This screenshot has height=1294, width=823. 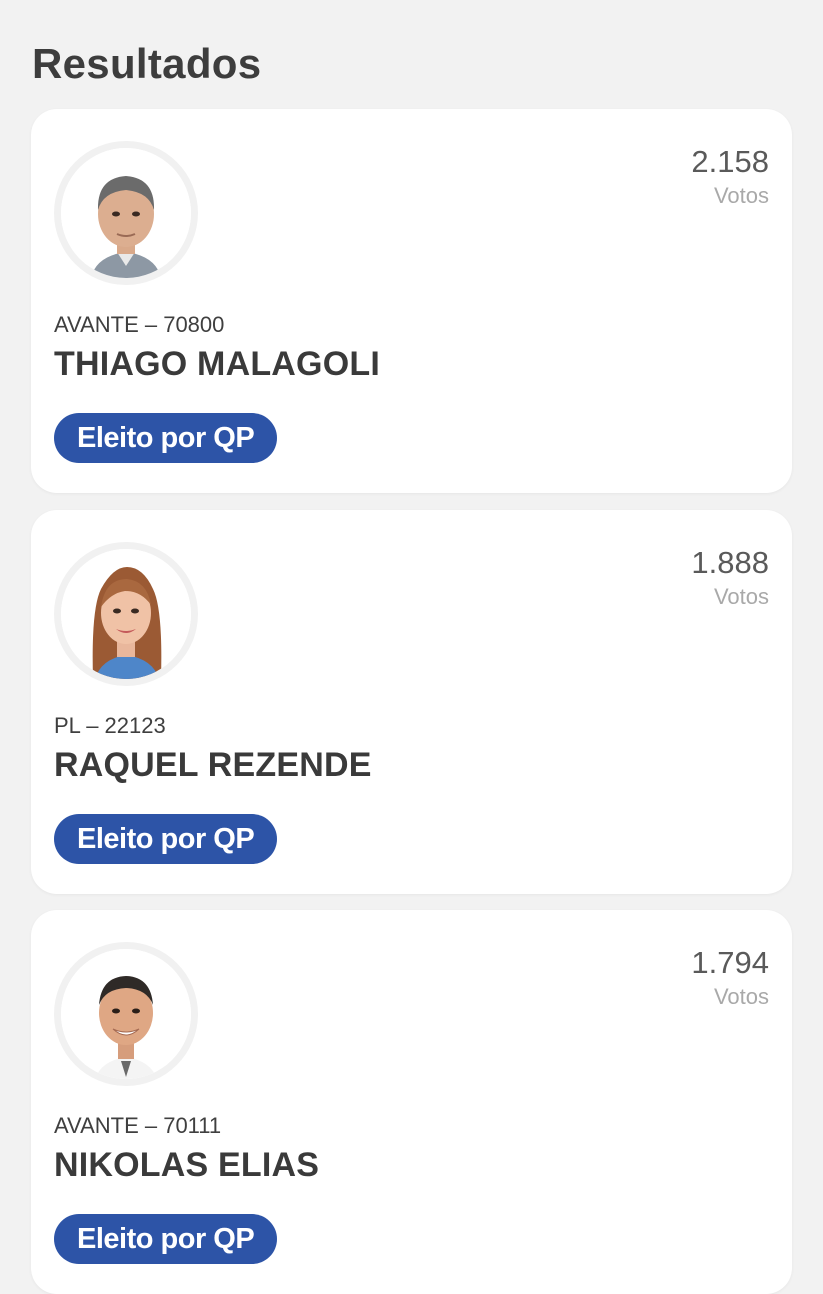 I want to click on votes-block: 1.794 Votos, so click(x=730, y=977).